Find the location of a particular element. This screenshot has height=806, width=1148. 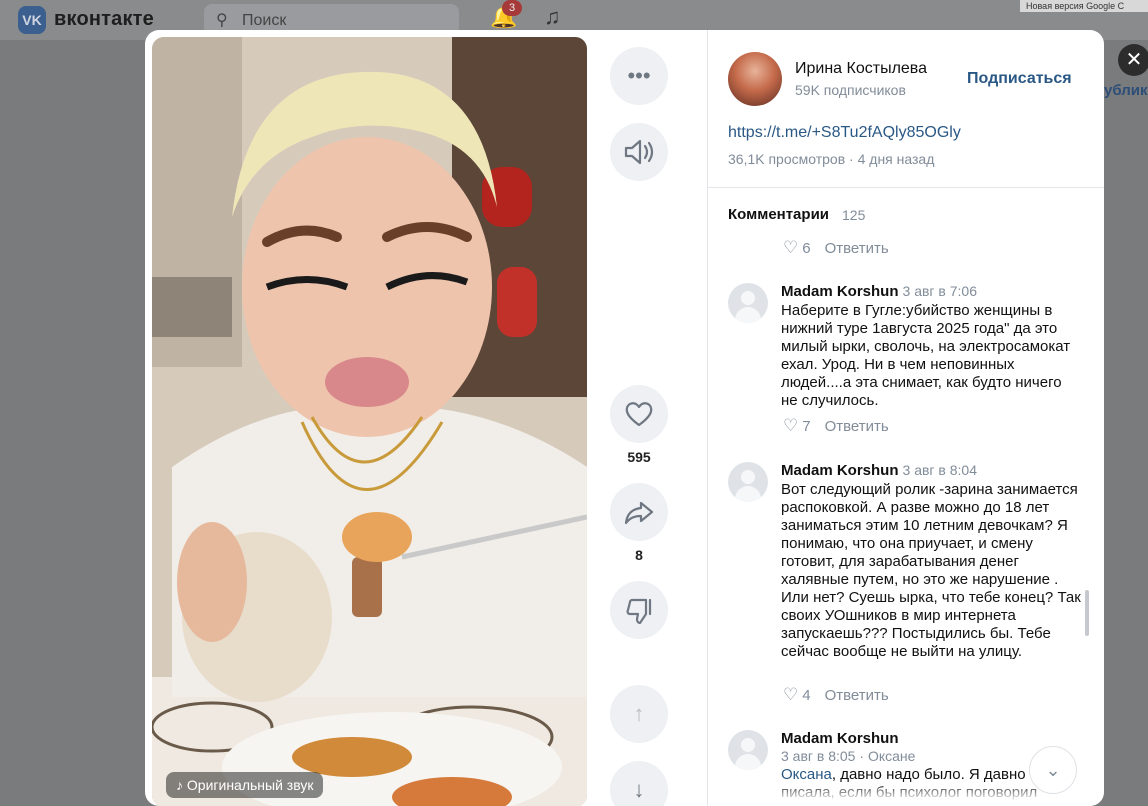

section-divider is located at coordinates (906, 187).